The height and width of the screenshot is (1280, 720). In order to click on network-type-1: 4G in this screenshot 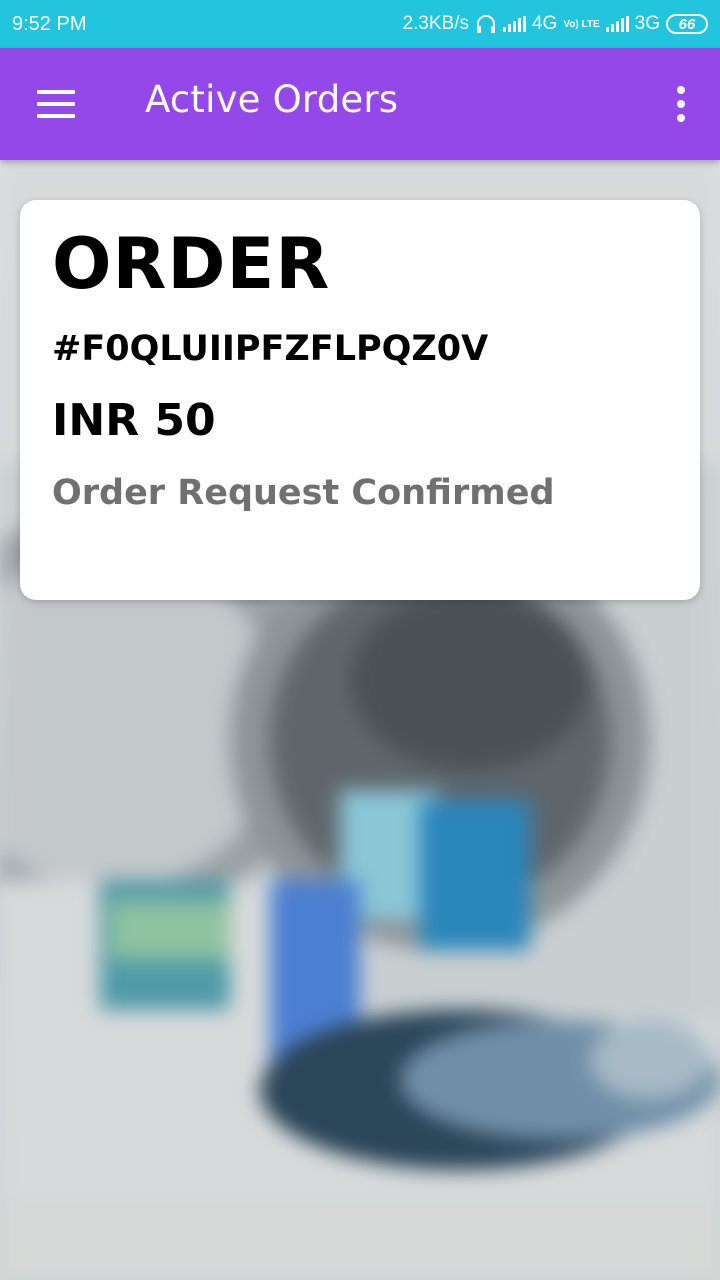, I will do `click(544, 23)`.